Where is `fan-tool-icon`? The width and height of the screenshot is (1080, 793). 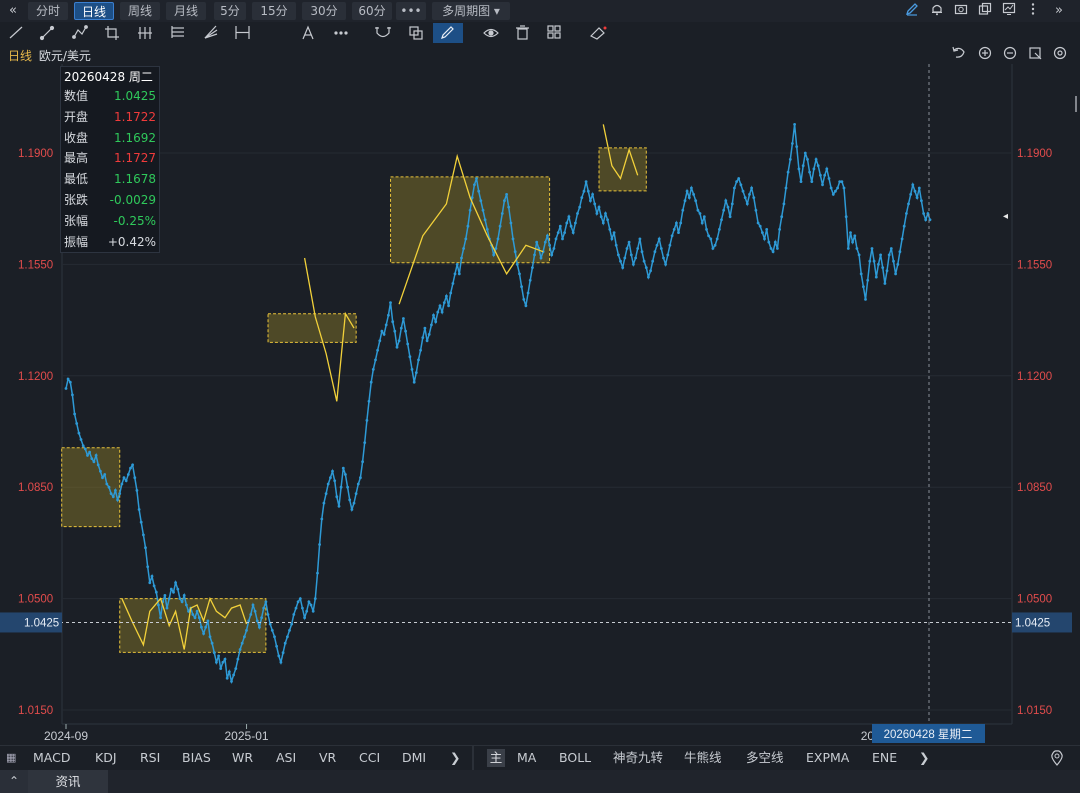
fan-tool-icon is located at coordinates (211, 32).